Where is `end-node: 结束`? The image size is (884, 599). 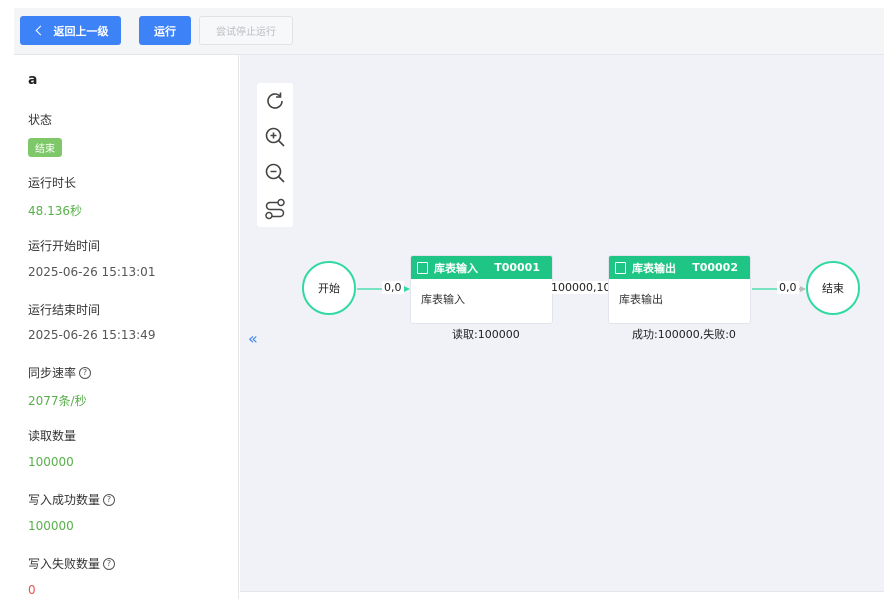
end-node: 结束 is located at coordinates (833, 288).